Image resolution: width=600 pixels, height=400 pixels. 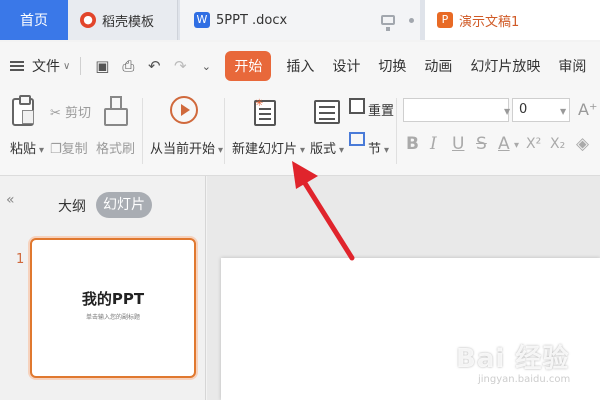 What do you see at coordinates (113, 299) in the screenshot?
I see `thumbnail-title: 我的PPT` at bounding box center [113, 299].